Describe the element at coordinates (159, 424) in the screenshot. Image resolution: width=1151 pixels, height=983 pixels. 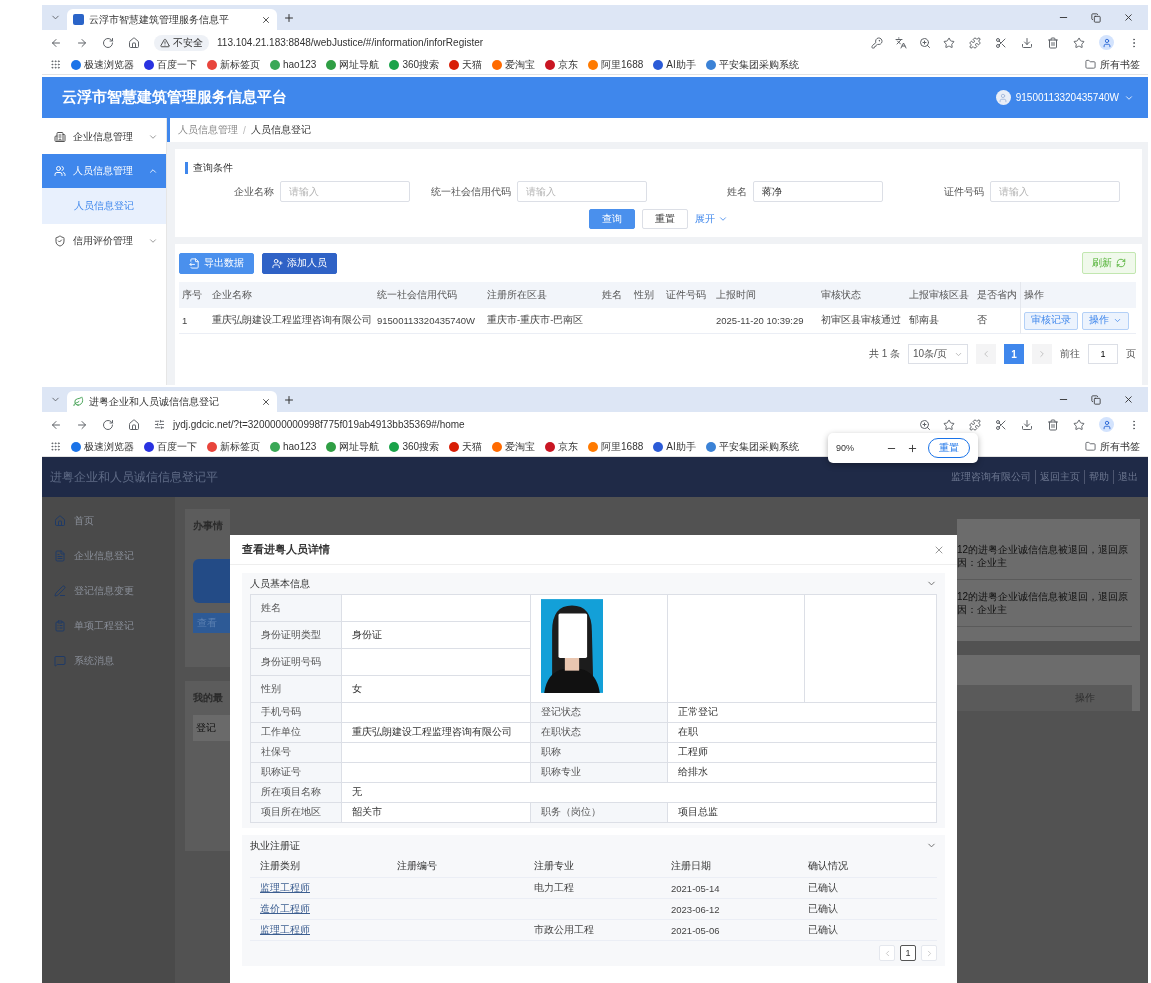
I see `site-info-icon` at that location.